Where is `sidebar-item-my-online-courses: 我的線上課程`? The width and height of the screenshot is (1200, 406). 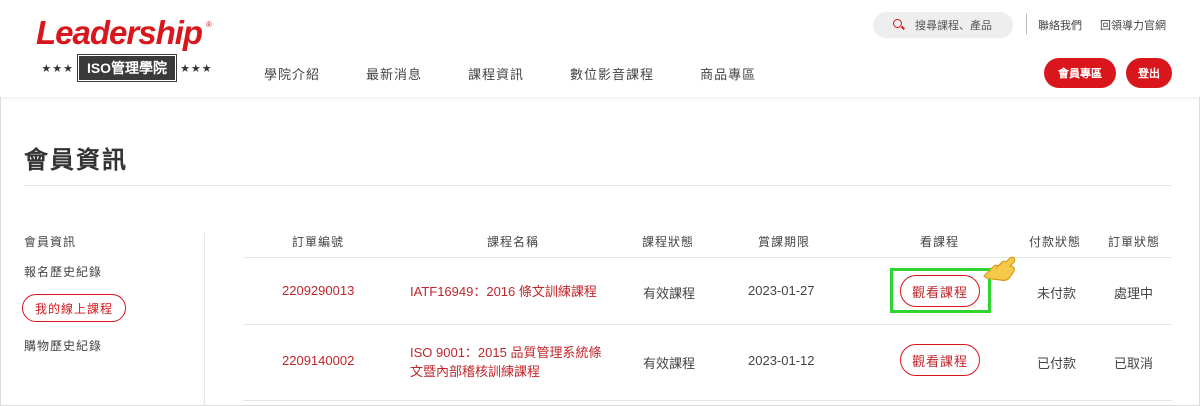 sidebar-item-my-online-courses: 我的線上課程 is located at coordinates (74, 308).